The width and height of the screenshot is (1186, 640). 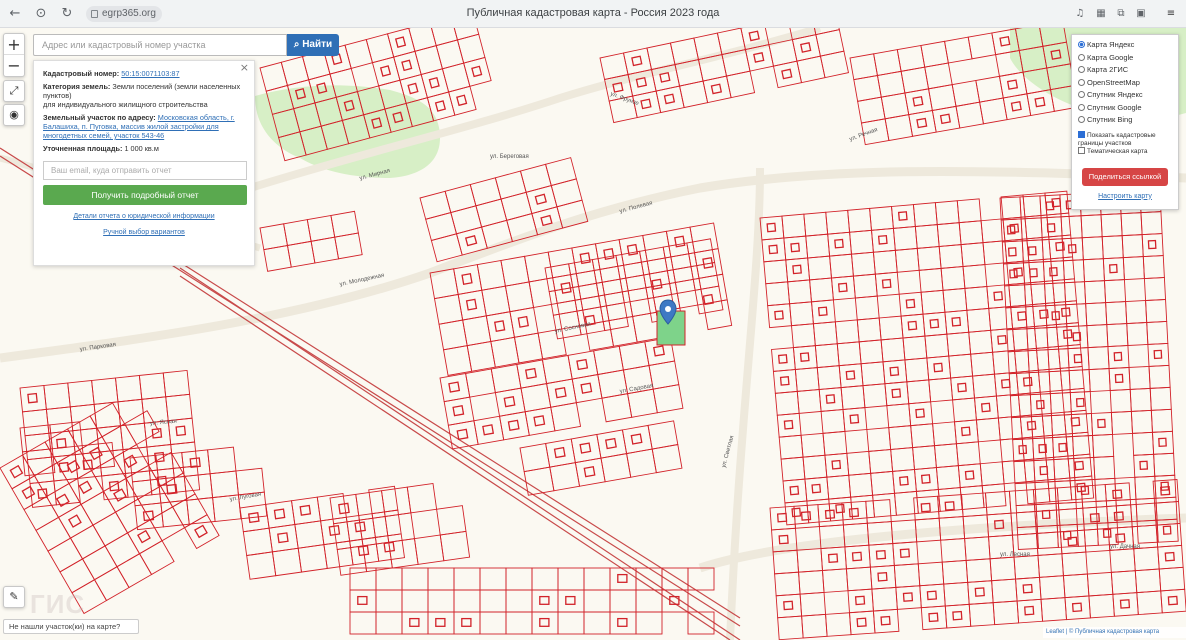 I want to click on headphones-icon: ♫, so click(x=1080, y=14).